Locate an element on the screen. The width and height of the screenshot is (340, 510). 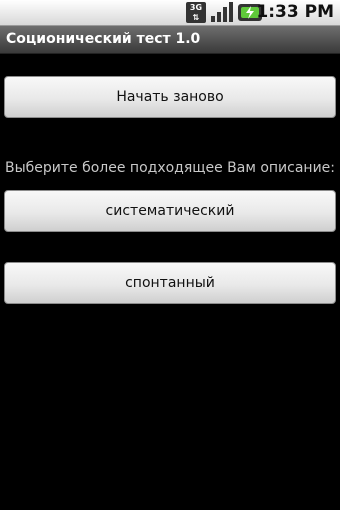
app-title: Соционический тест 1.0 is located at coordinates (103, 39).